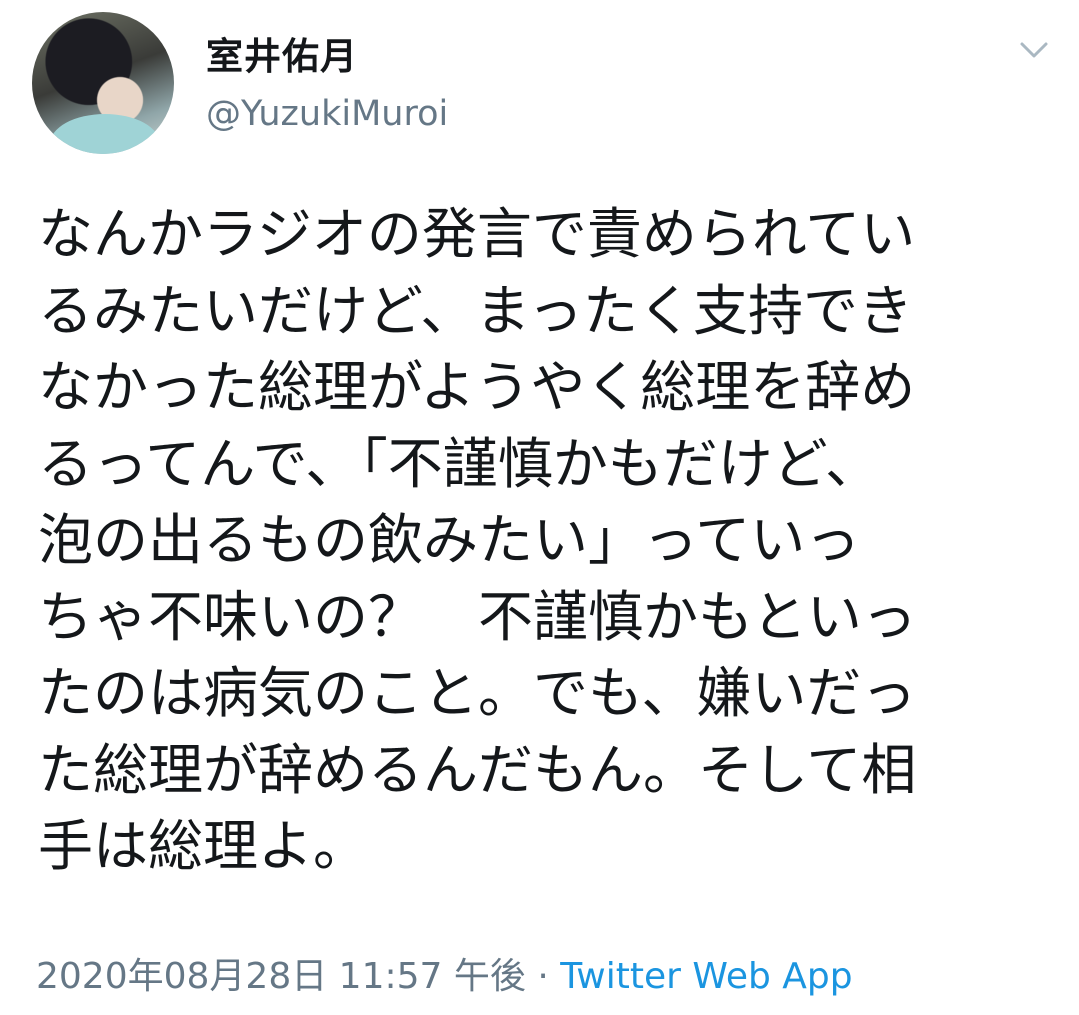 The height and width of the screenshot is (1015, 1079). Describe the element at coordinates (706, 976) in the screenshot. I see `tweet-source-link: Twitter Web App` at that location.